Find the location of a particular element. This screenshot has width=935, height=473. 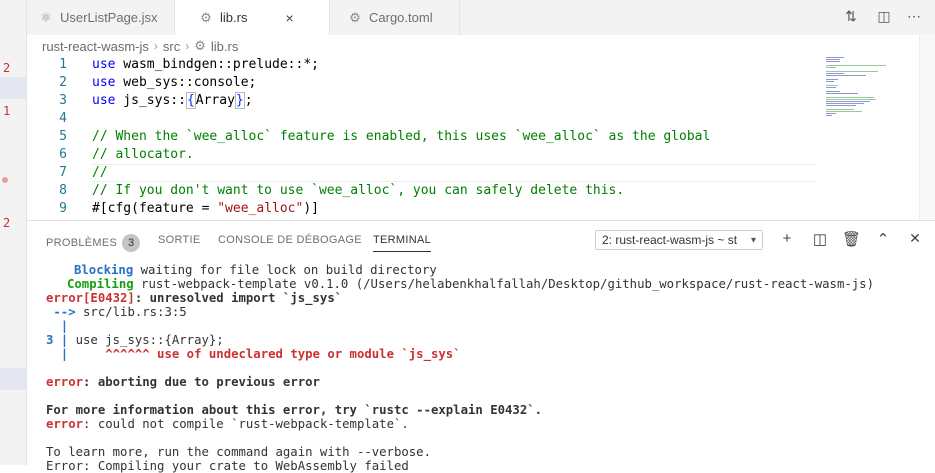

code-line: // allocator. is located at coordinates (143, 154).